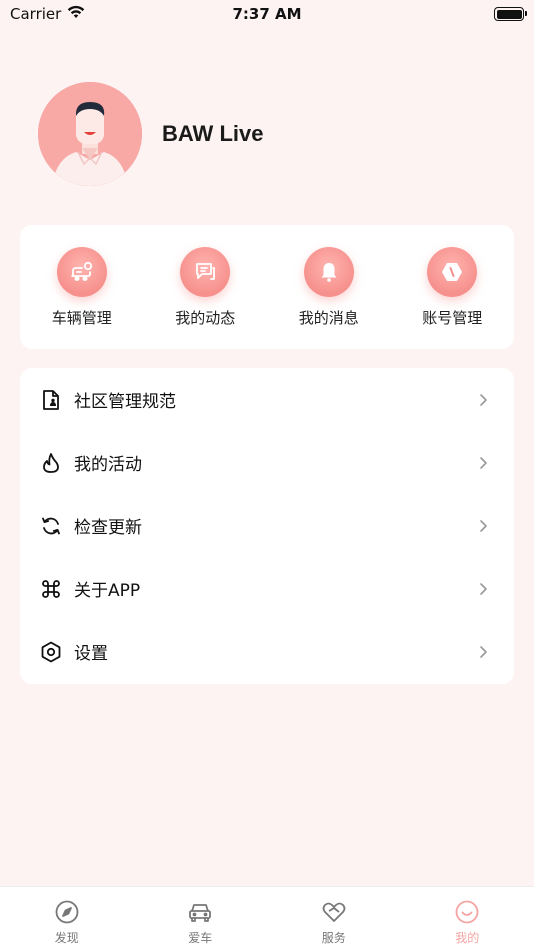 The image size is (534, 950). Describe the element at coordinates (51, 463) in the screenshot. I see `flame-icon` at that location.